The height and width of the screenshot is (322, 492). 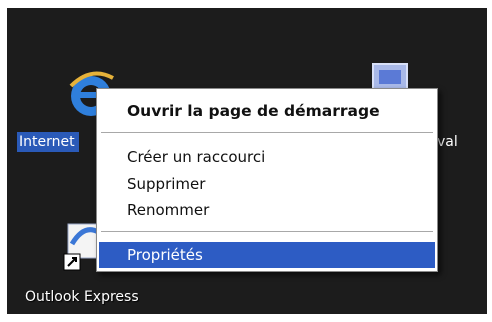 I want to click on computer-icon-label-fragment: val, so click(x=447, y=142).